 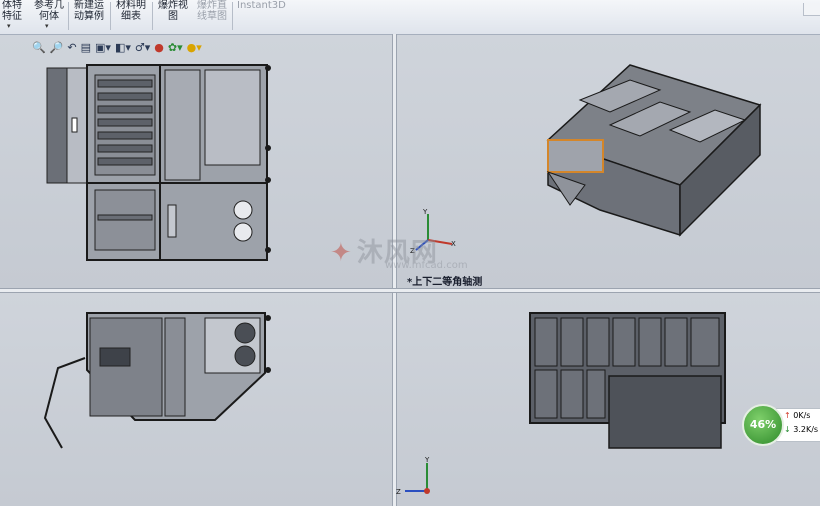 What do you see at coordinates (160, 380) in the screenshot?
I see `model-side-view` at bounding box center [160, 380].